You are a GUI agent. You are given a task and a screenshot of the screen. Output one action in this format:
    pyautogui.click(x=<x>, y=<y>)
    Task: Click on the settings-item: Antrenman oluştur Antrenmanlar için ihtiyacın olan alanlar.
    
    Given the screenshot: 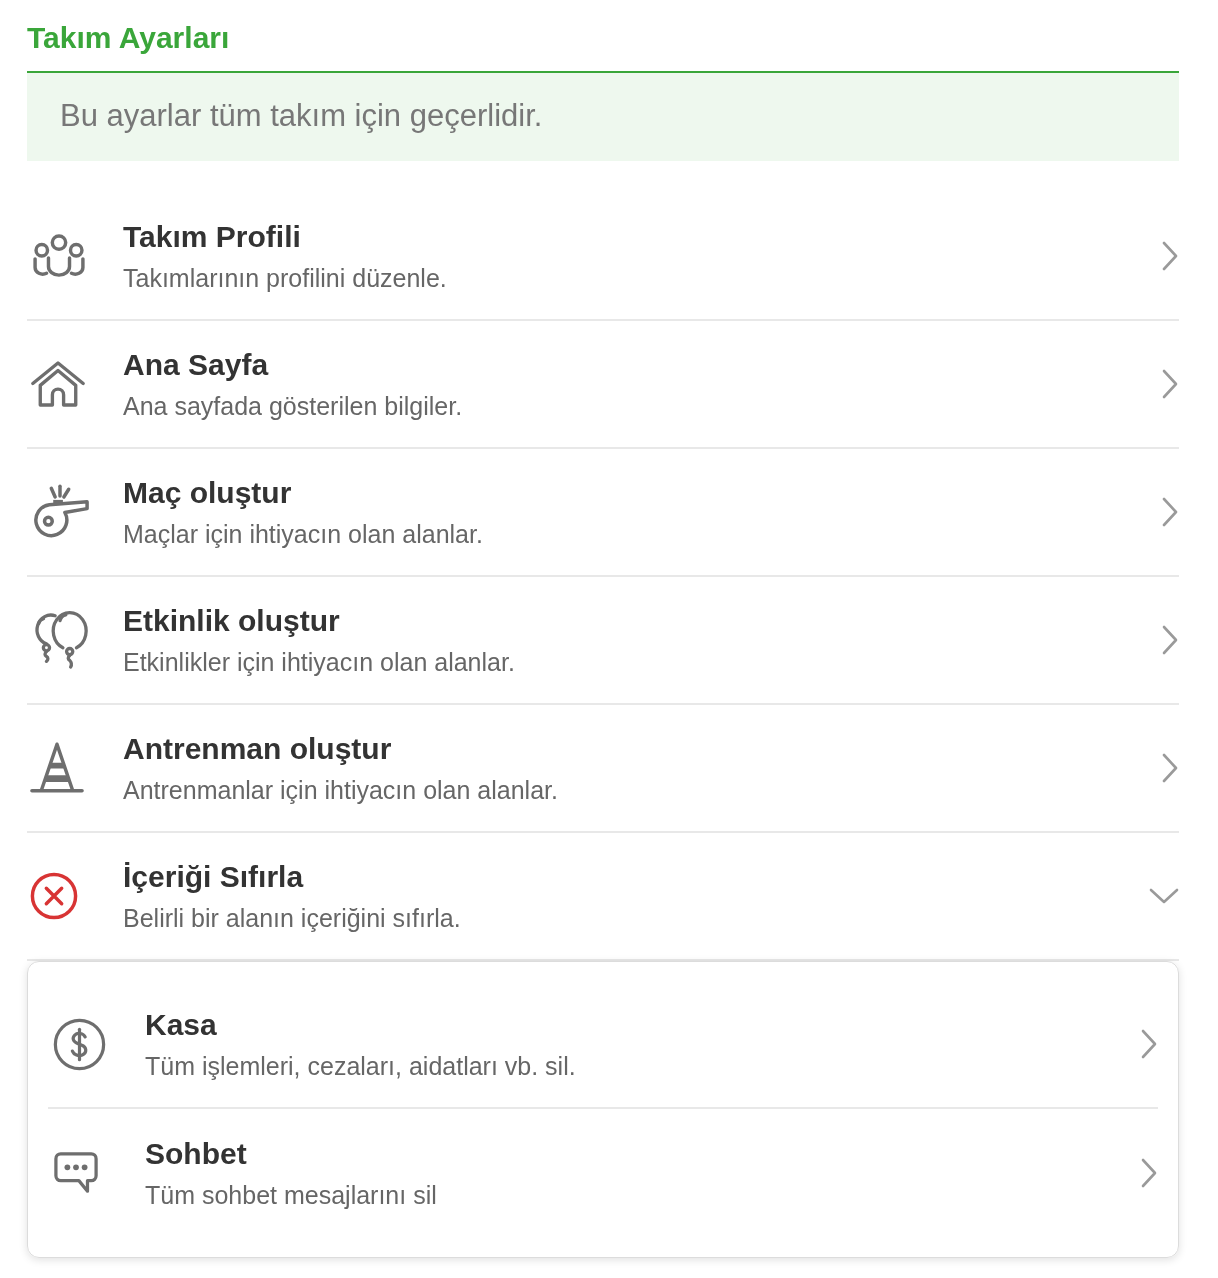 What is the action you would take?
    pyautogui.click(x=603, y=769)
    